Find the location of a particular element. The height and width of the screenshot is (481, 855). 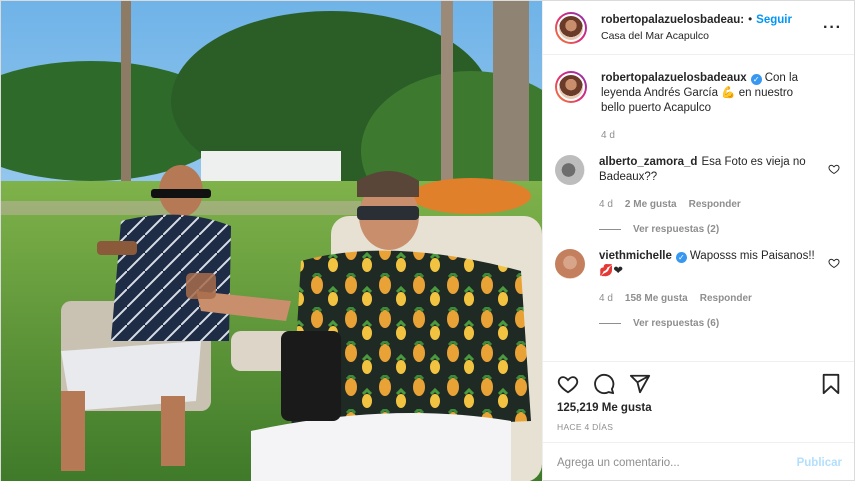

header-row: robertopalazuelosbadeau: • Seguir is located at coordinates (712, 20).